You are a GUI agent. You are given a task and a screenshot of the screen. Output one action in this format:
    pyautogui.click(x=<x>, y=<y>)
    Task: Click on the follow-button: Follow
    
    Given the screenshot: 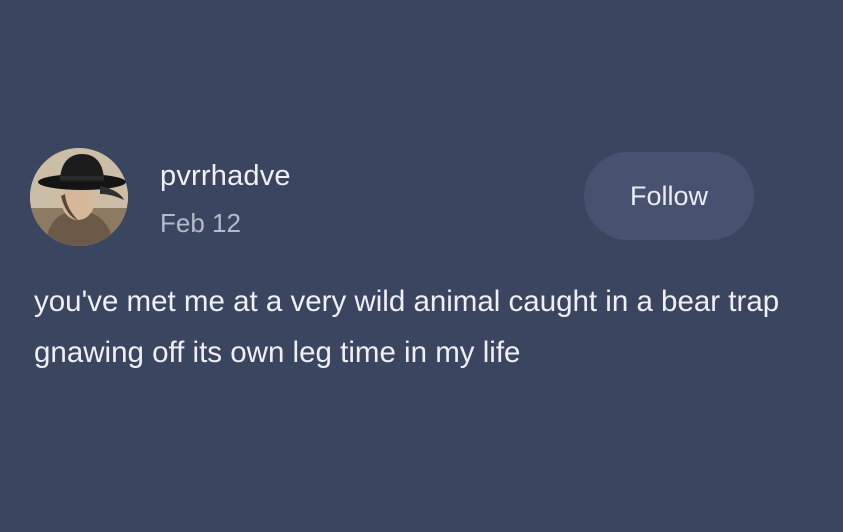 What is the action you would take?
    pyautogui.click(x=669, y=196)
    